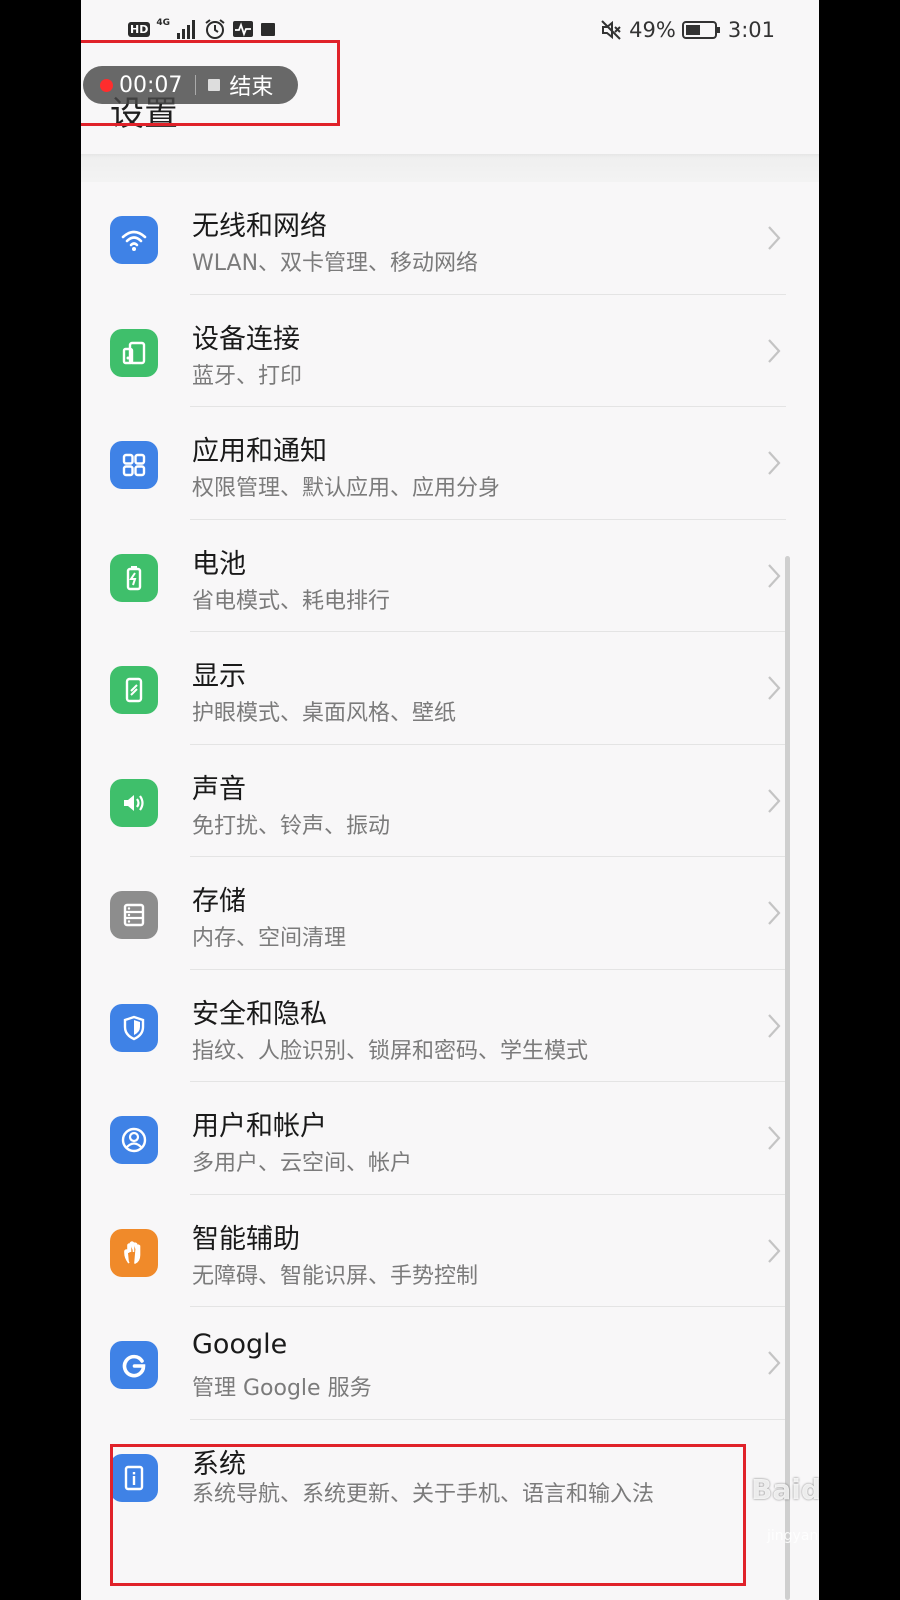  I want to click on hand-icon, so click(134, 1252).